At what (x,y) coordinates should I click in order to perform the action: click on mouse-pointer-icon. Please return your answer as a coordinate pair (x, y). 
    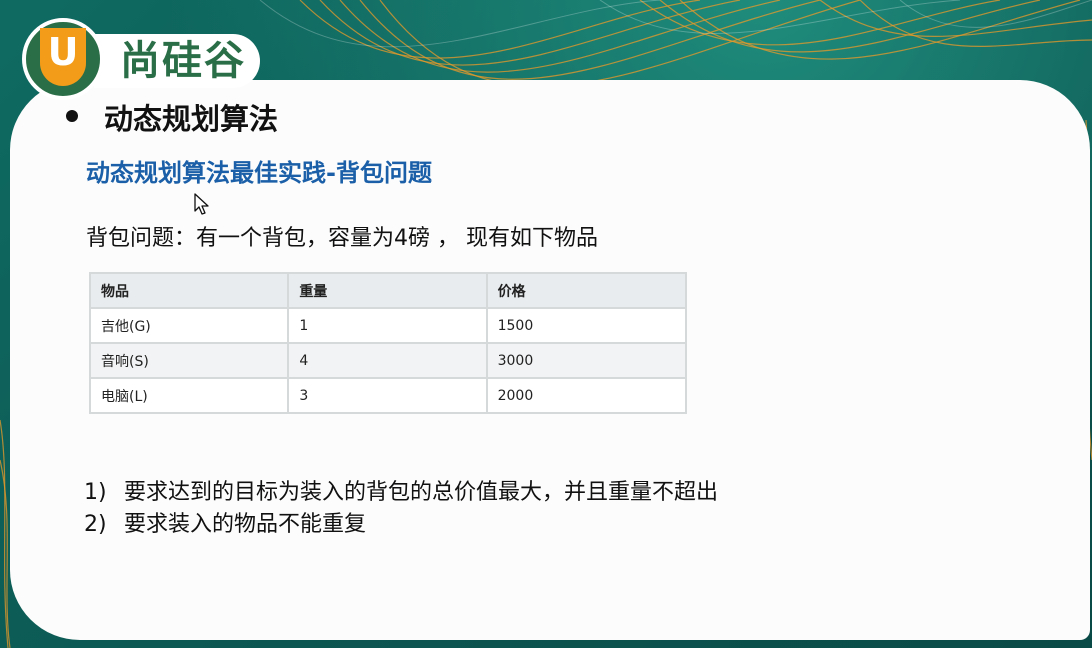
    Looking at the image, I should click on (201, 204).